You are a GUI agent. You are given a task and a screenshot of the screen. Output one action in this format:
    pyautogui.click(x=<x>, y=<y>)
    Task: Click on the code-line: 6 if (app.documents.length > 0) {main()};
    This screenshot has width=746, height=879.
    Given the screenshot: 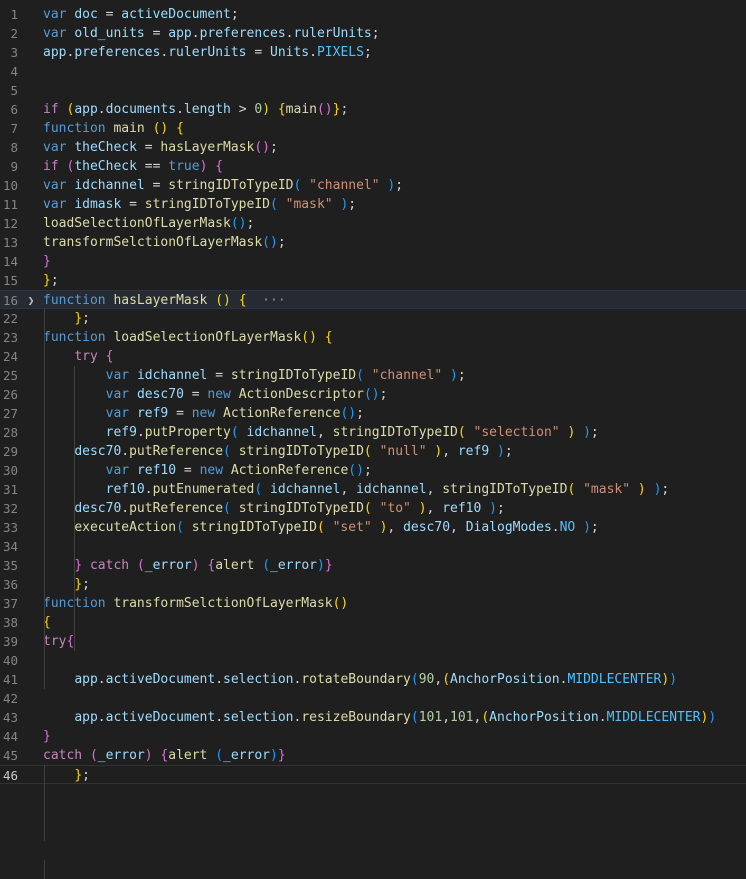 What is the action you would take?
    pyautogui.click(x=373, y=109)
    